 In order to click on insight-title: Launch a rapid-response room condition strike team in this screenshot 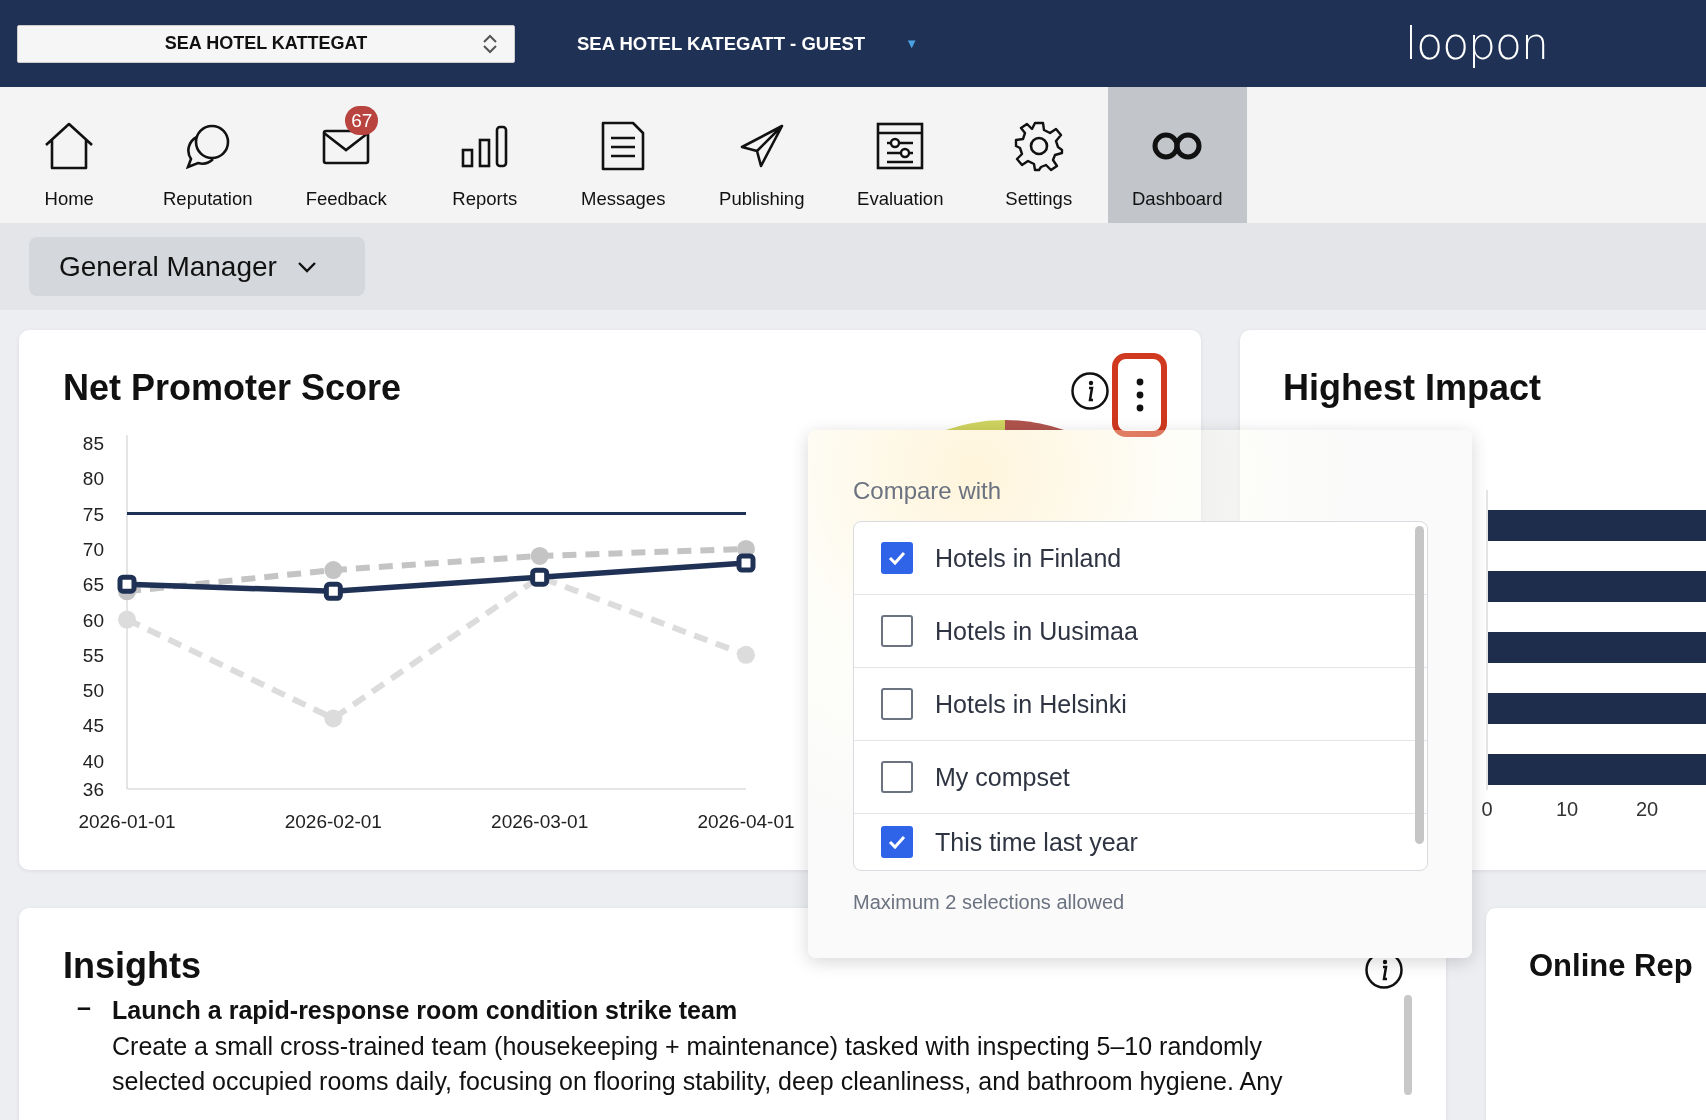, I will do `click(425, 1010)`.